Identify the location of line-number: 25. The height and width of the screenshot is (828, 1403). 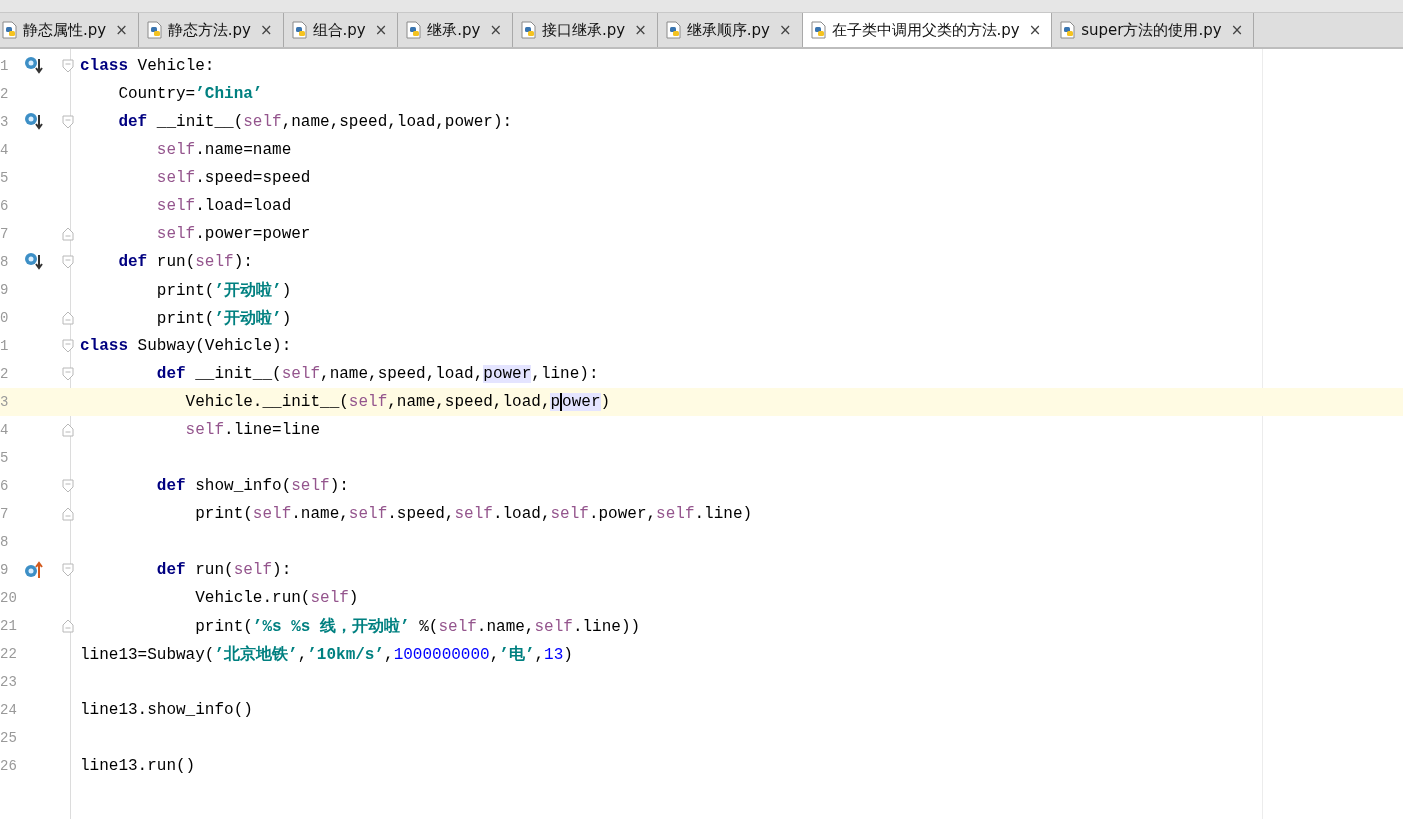
(9, 738).